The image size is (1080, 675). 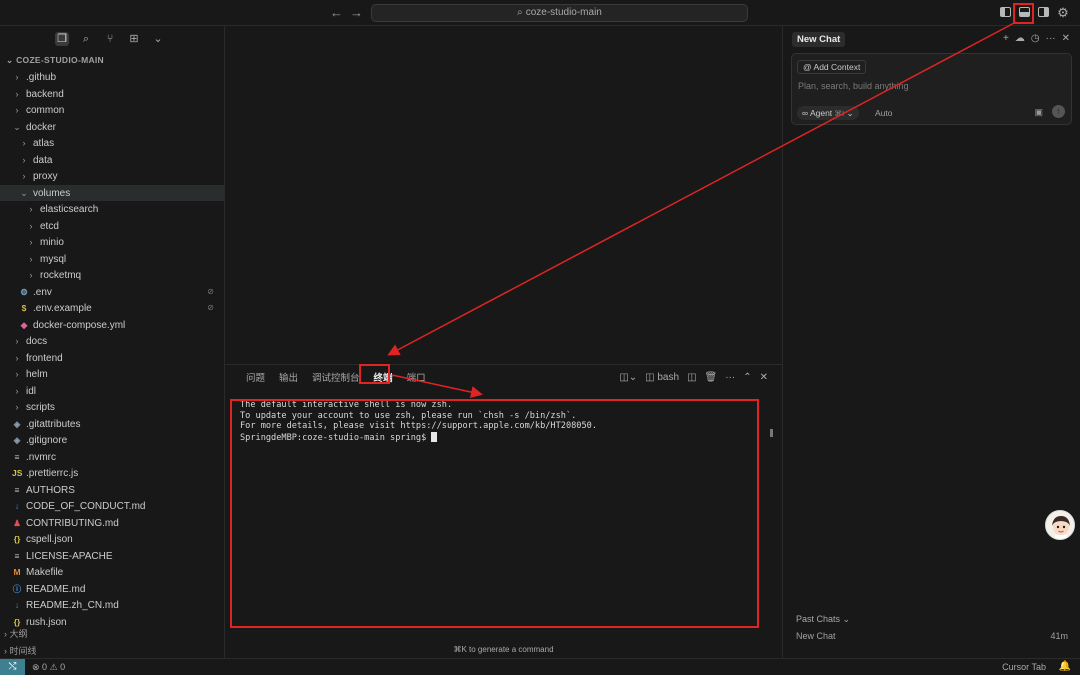 What do you see at coordinates (819, 39) in the screenshot?
I see `chat-tab: New Chat` at bounding box center [819, 39].